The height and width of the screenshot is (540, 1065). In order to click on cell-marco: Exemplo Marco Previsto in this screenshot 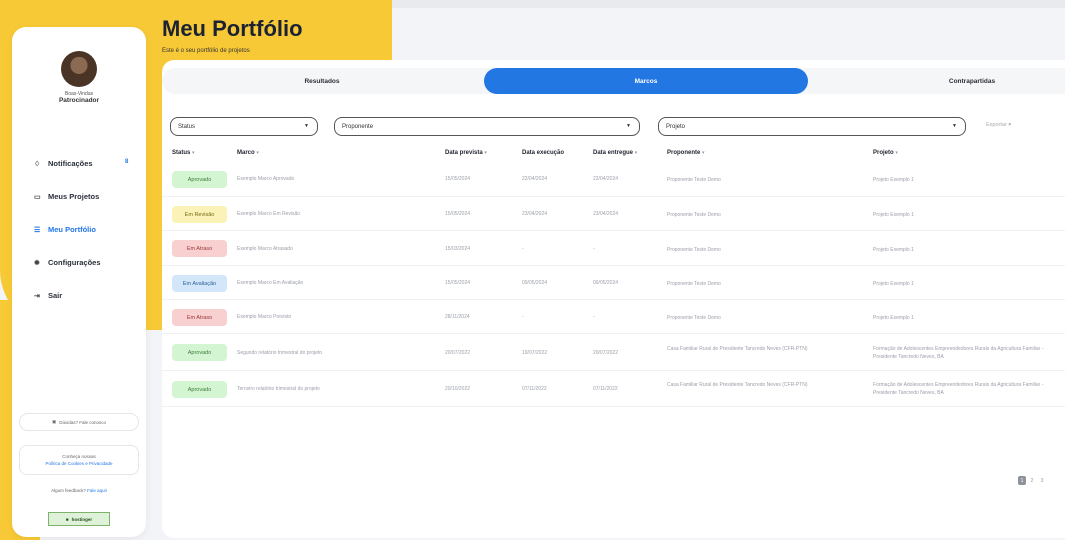, I will do `click(264, 317)`.